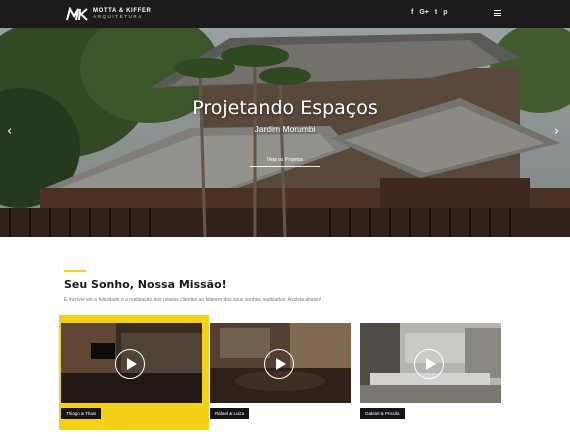  What do you see at coordinates (436, 12) in the screenshot?
I see `twitter-icon: t` at bounding box center [436, 12].